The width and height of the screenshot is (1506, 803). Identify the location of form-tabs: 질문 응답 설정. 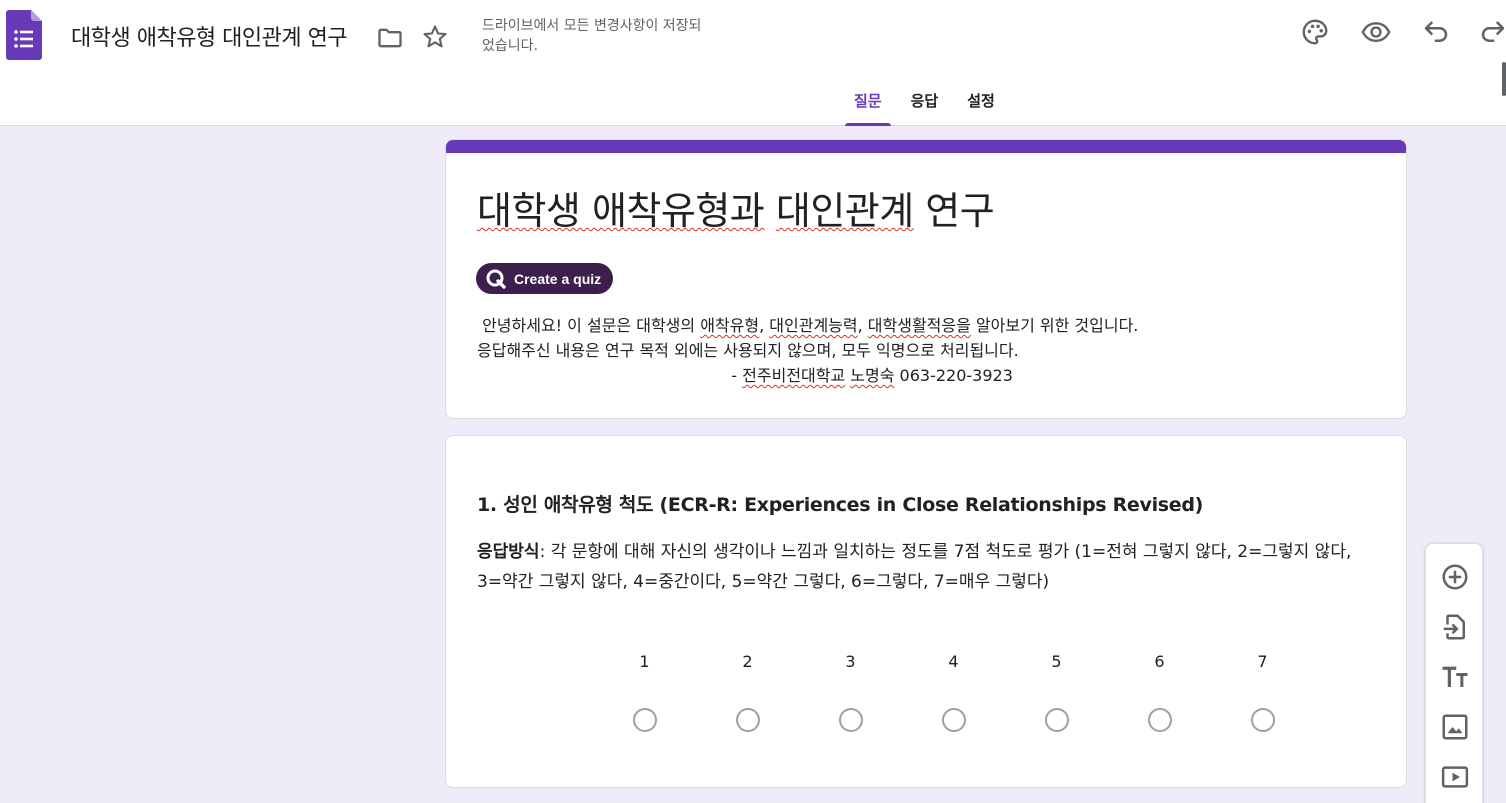
(930, 104).